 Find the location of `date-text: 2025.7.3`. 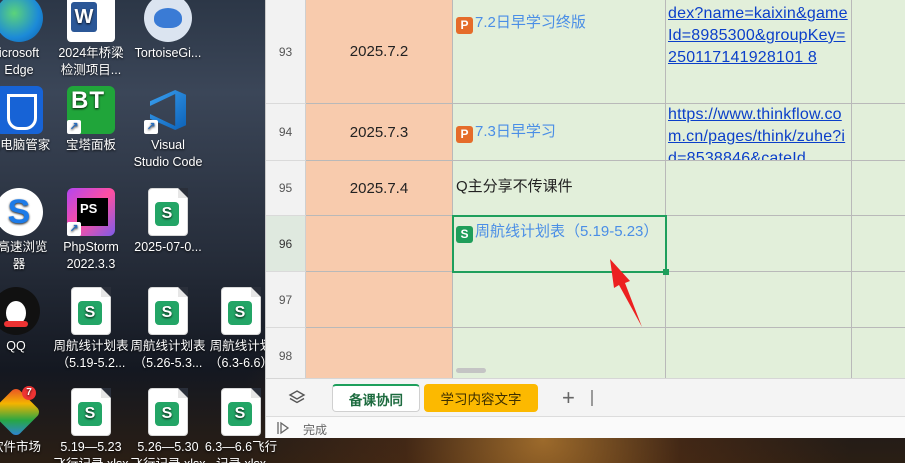

date-text: 2025.7.3 is located at coordinates (379, 132).